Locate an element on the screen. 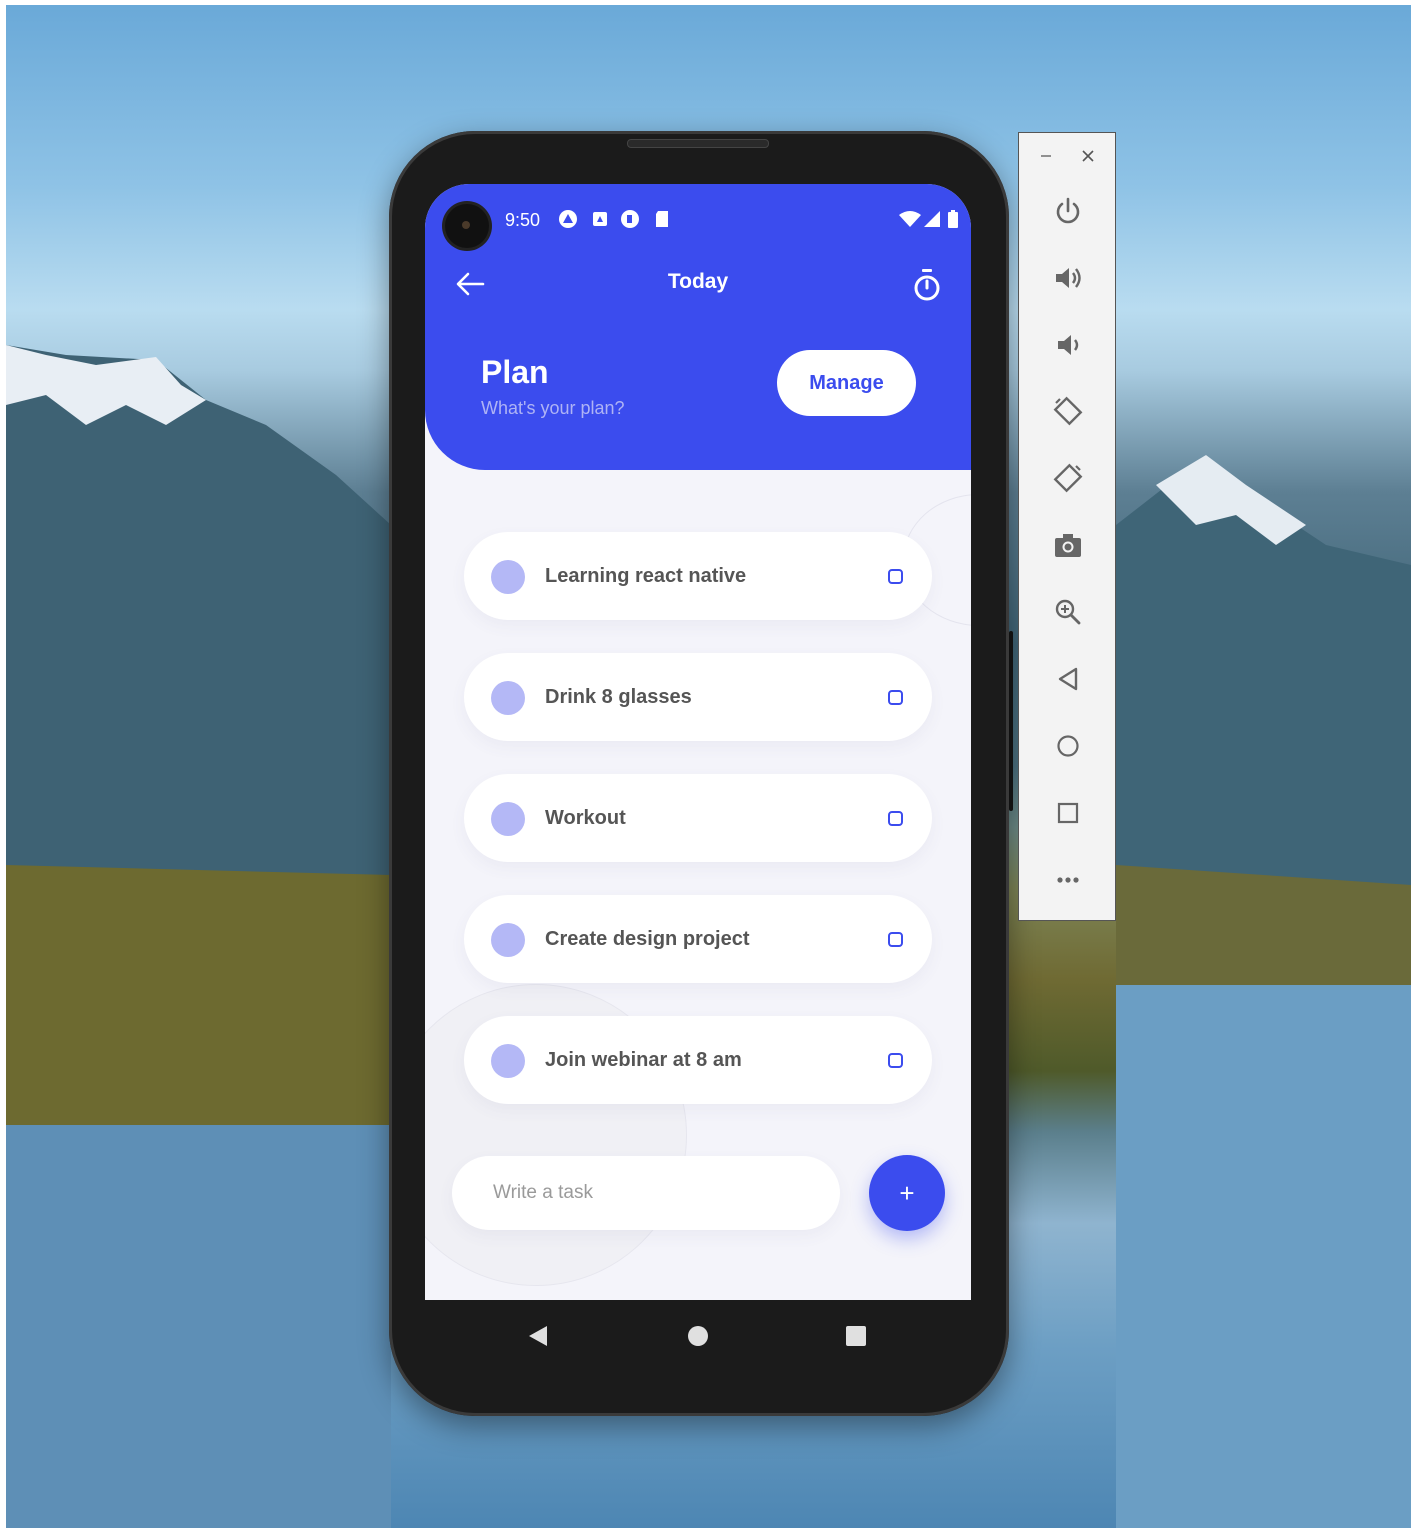 Image resolution: width=1417 pixels, height=1530 pixels. rotate-right-button is located at coordinates (1068, 478).